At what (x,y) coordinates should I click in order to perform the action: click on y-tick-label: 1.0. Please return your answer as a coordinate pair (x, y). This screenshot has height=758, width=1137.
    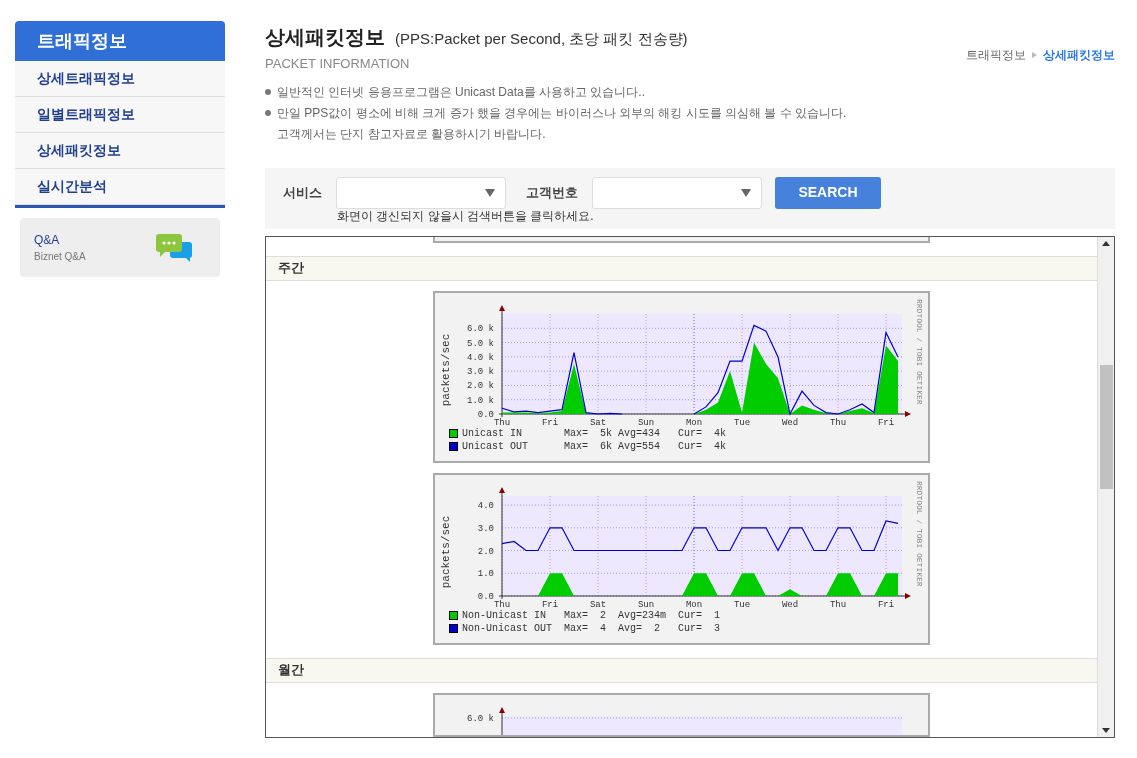
    Looking at the image, I should click on (485, 573).